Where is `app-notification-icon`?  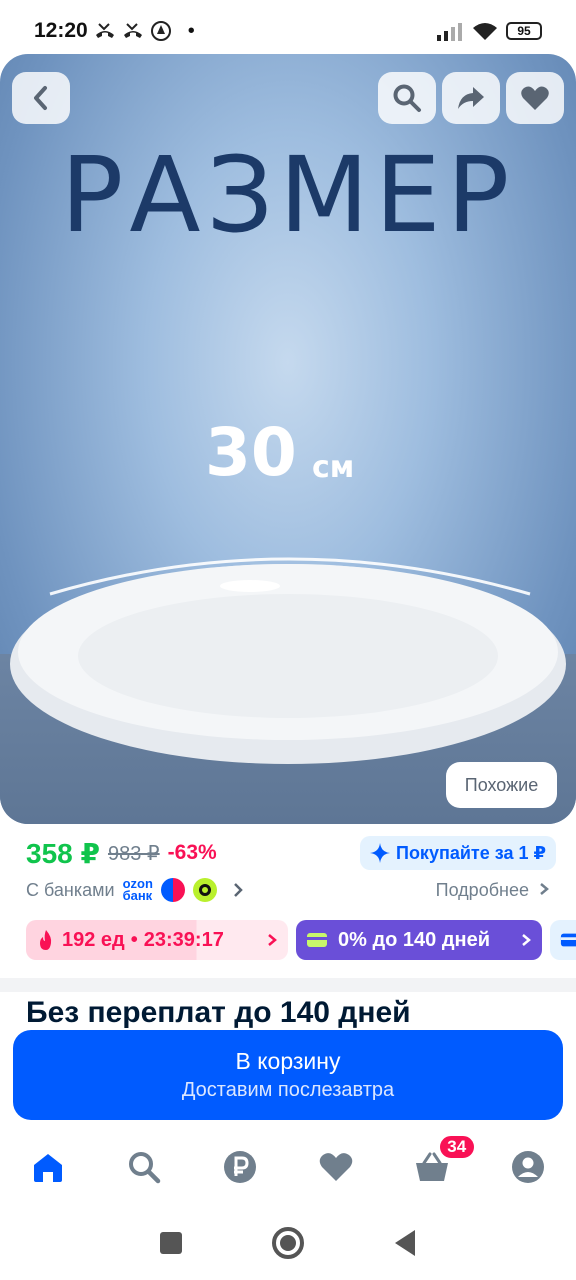 app-notification-icon is located at coordinates (160, 31).